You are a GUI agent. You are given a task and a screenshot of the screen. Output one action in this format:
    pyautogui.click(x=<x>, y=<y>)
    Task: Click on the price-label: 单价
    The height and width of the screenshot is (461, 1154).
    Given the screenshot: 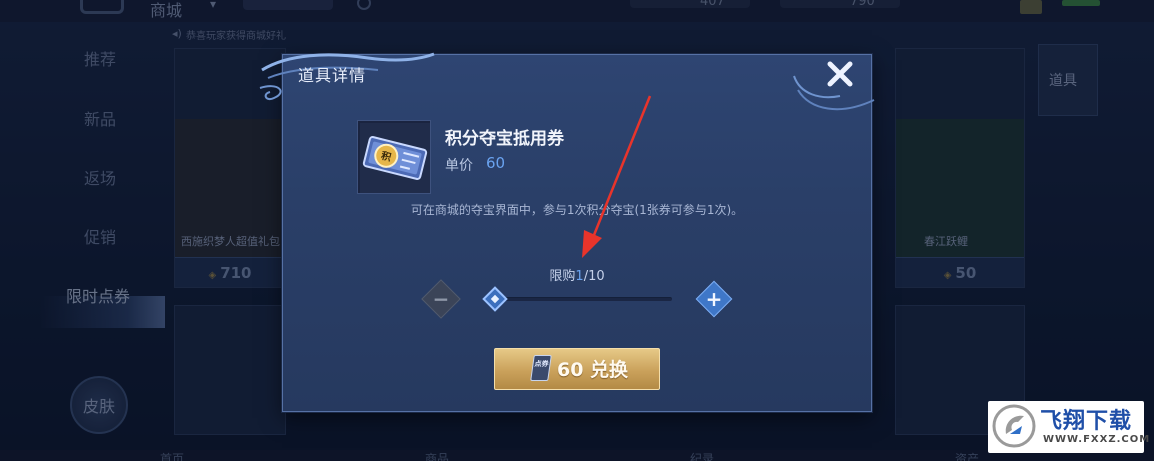 What is the action you would take?
    pyautogui.click(x=459, y=166)
    